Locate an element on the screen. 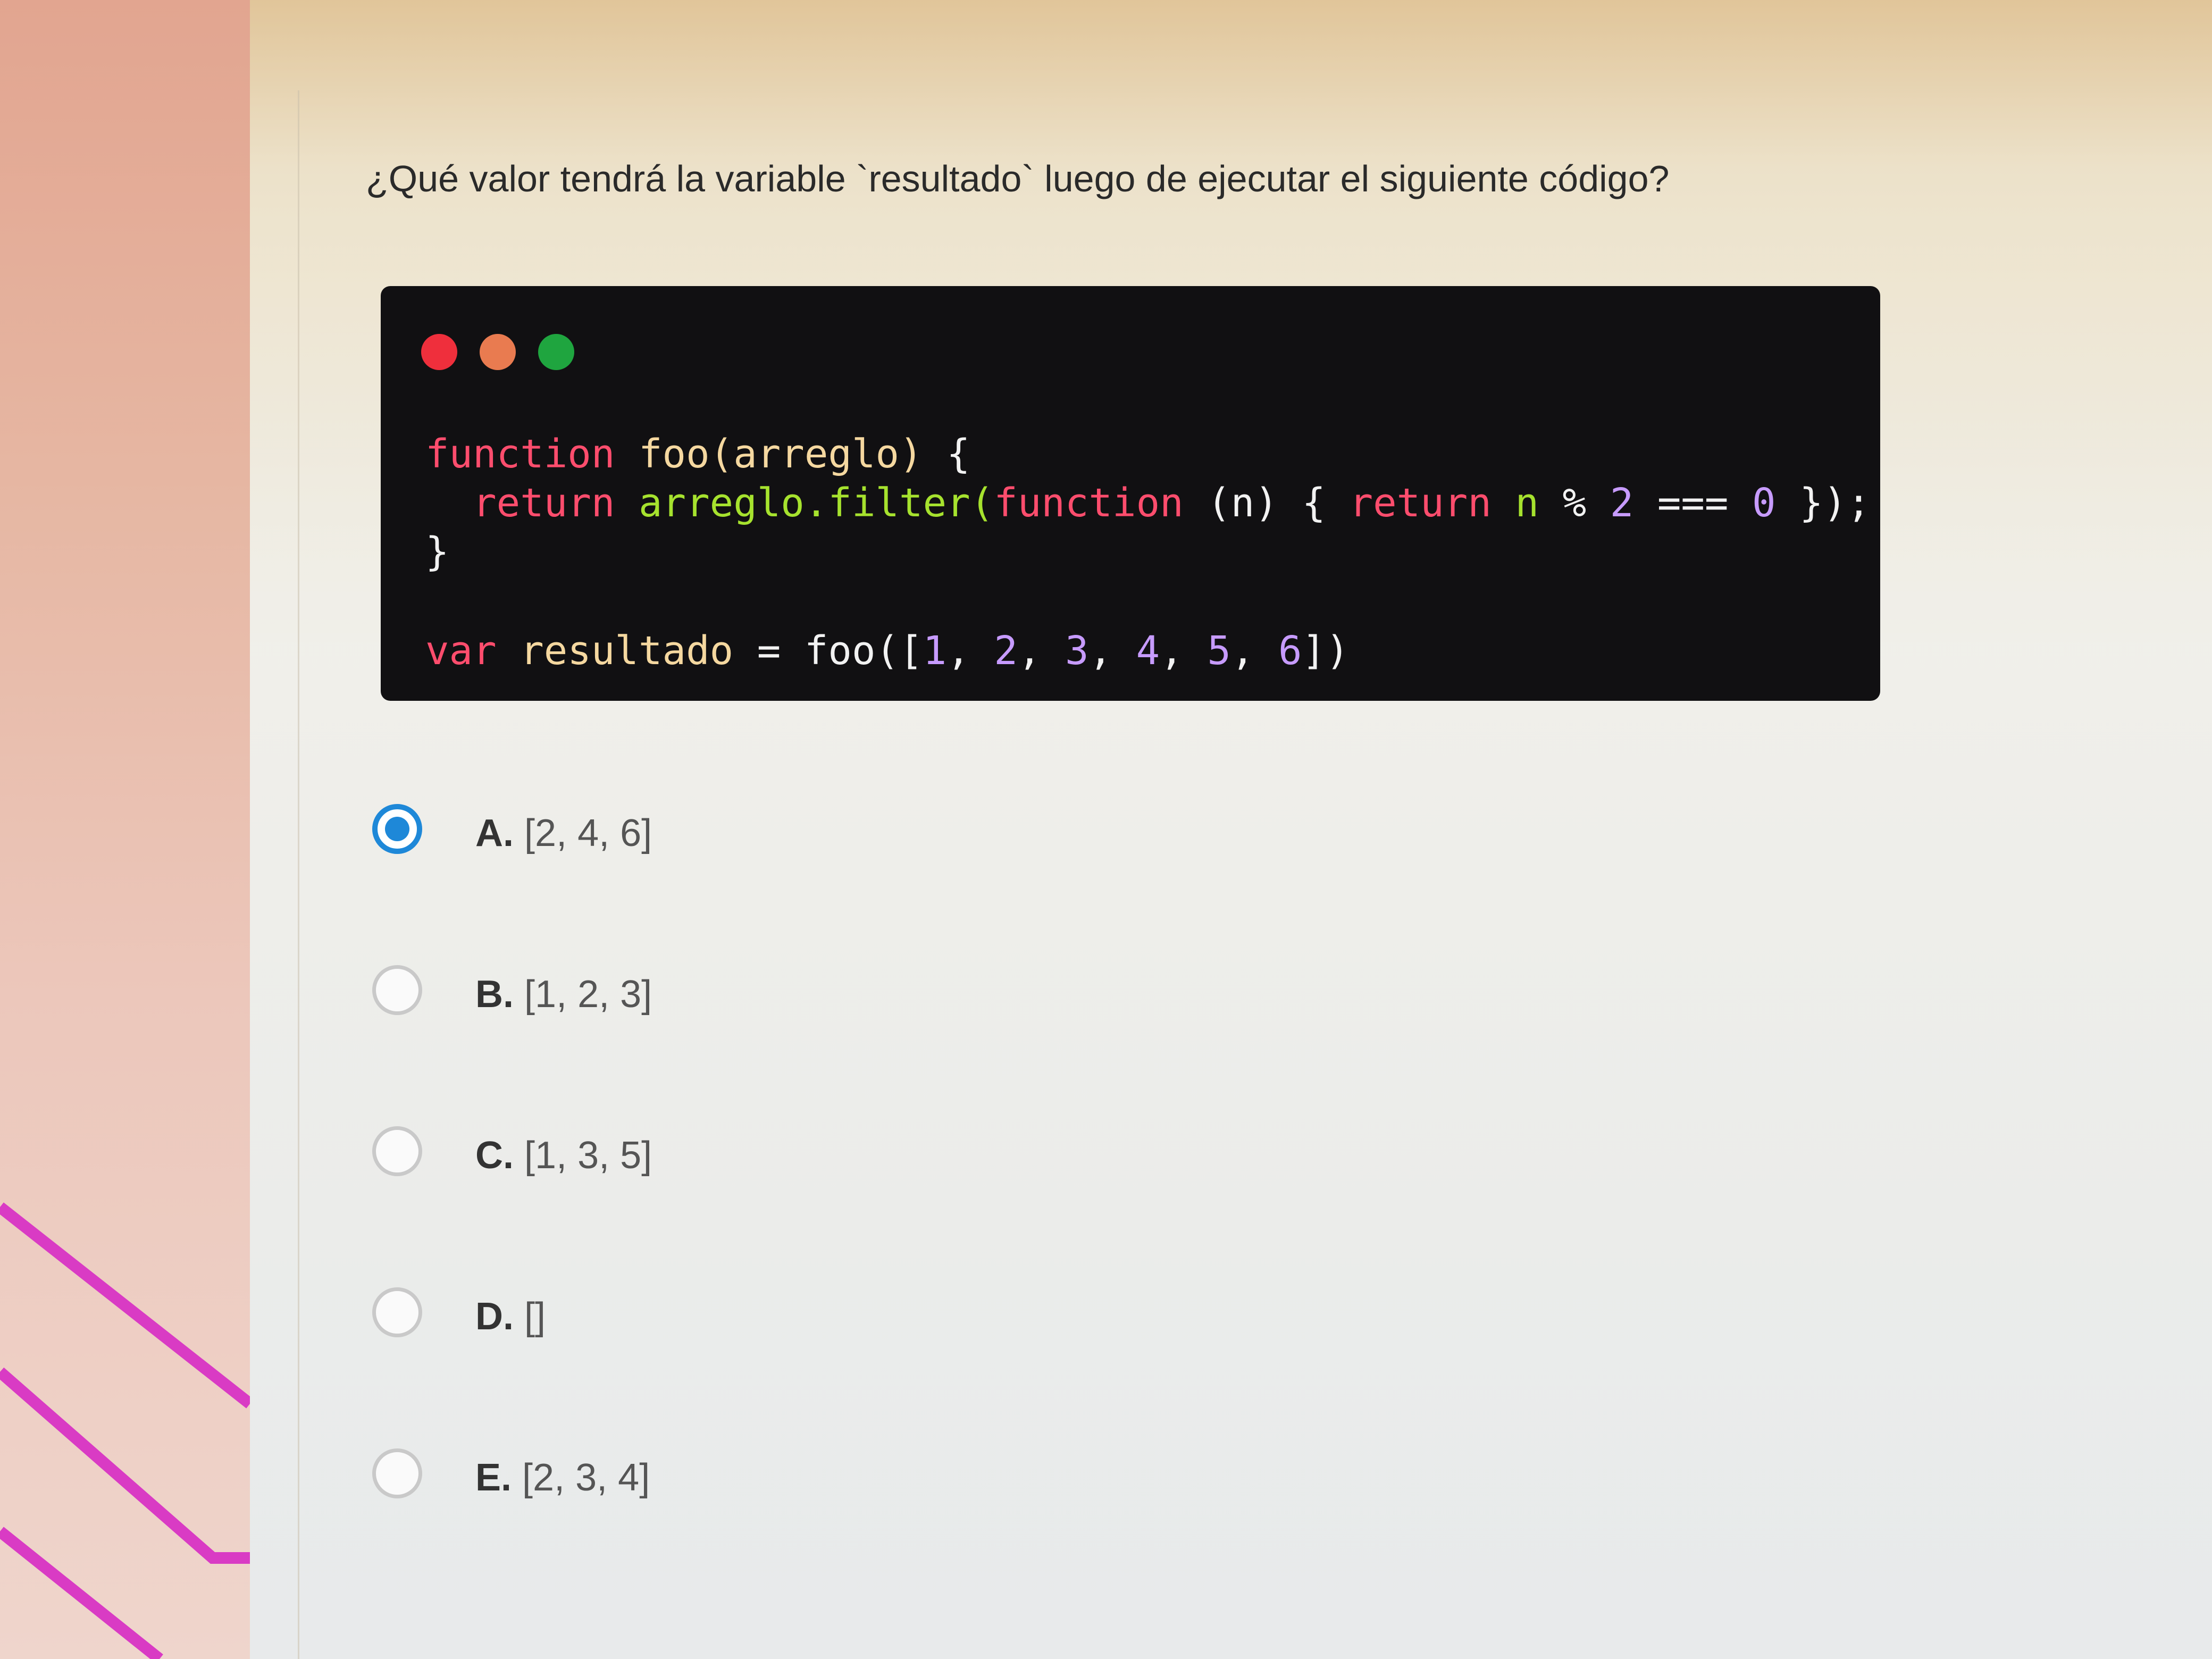 This screenshot has width=2212, height=1659. code-operator: % is located at coordinates (1574, 503).